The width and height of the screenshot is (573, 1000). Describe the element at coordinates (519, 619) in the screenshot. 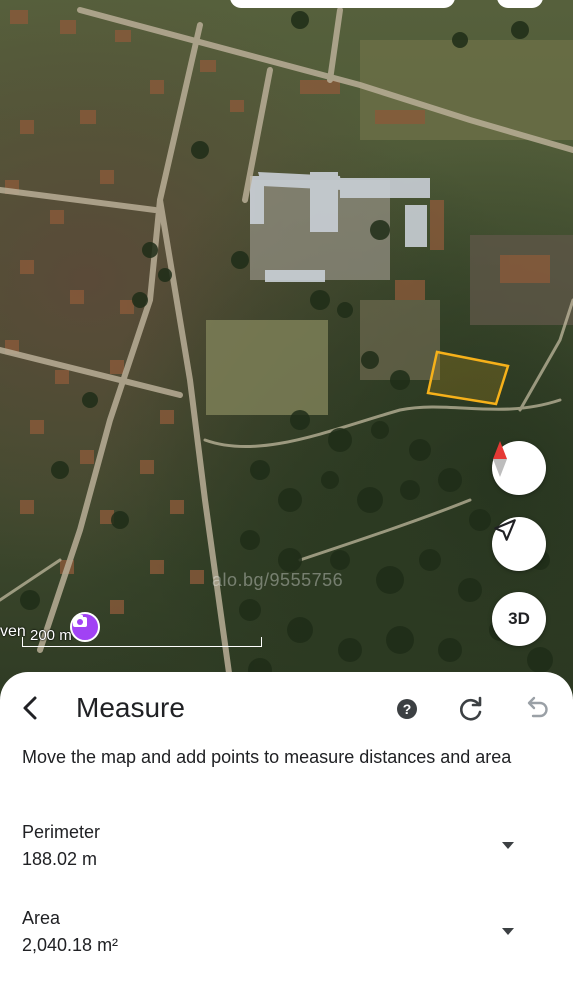

I see `3d-toggle-button: 3D` at that location.